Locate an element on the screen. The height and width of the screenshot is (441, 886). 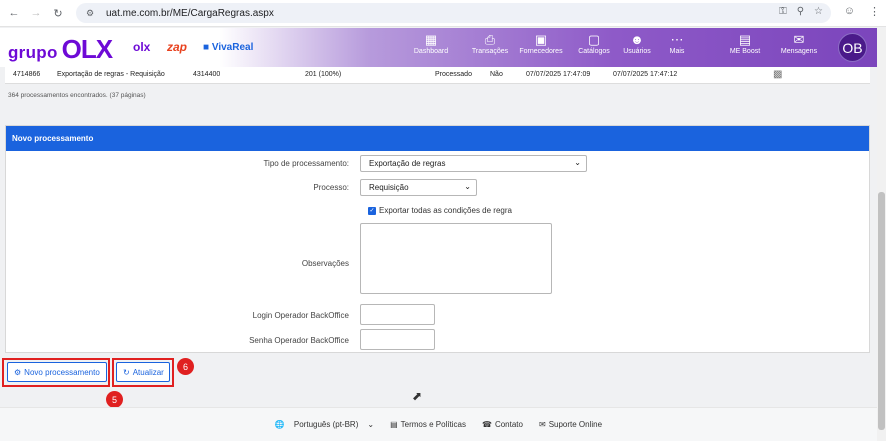
mouse-cursor-icon: ⬈ is located at coordinates (417, 396).